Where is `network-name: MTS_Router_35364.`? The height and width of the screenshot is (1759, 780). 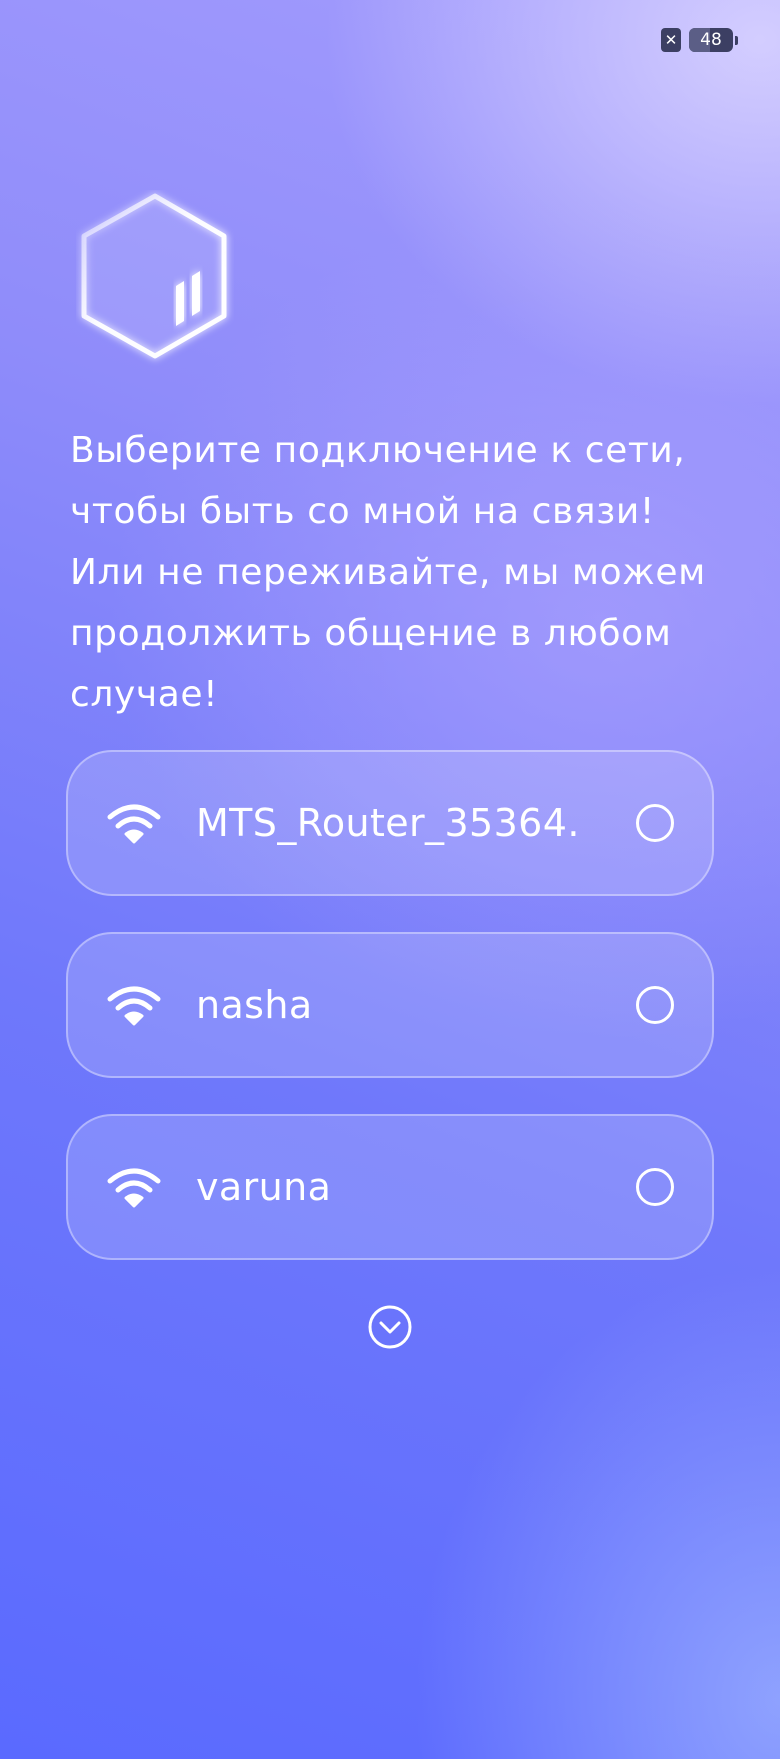 network-name: MTS_Router_35364. is located at coordinates (388, 823).